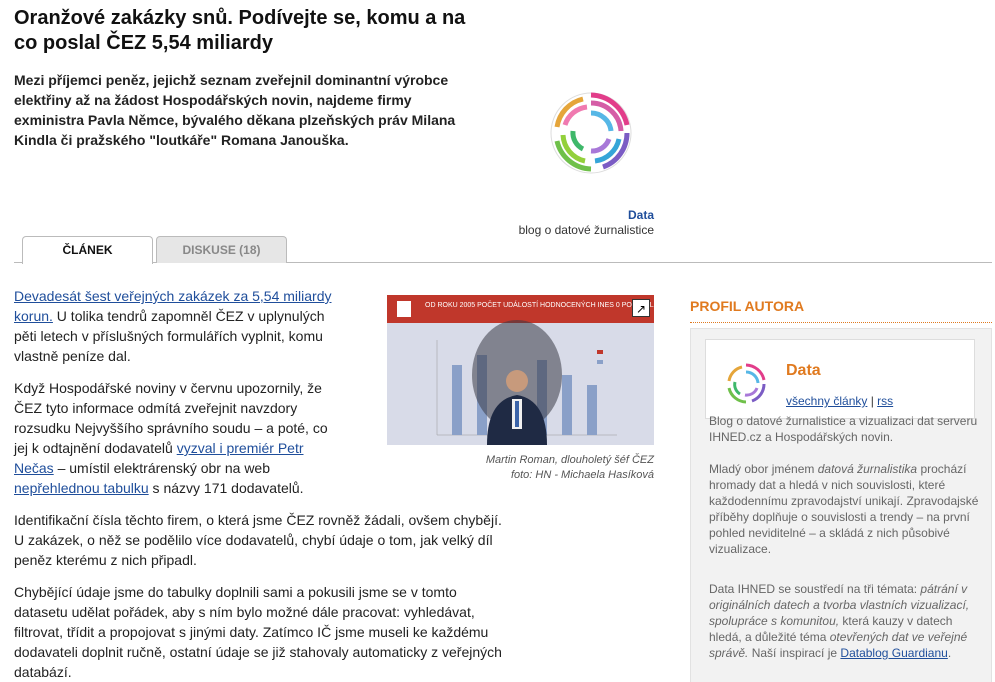 This screenshot has width=995, height=682. What do you see at coordinates (586, 230) in the screenshot?
I see `blog-subtitle: blog o datové žurnalistice` at bounding box center [586, 230].